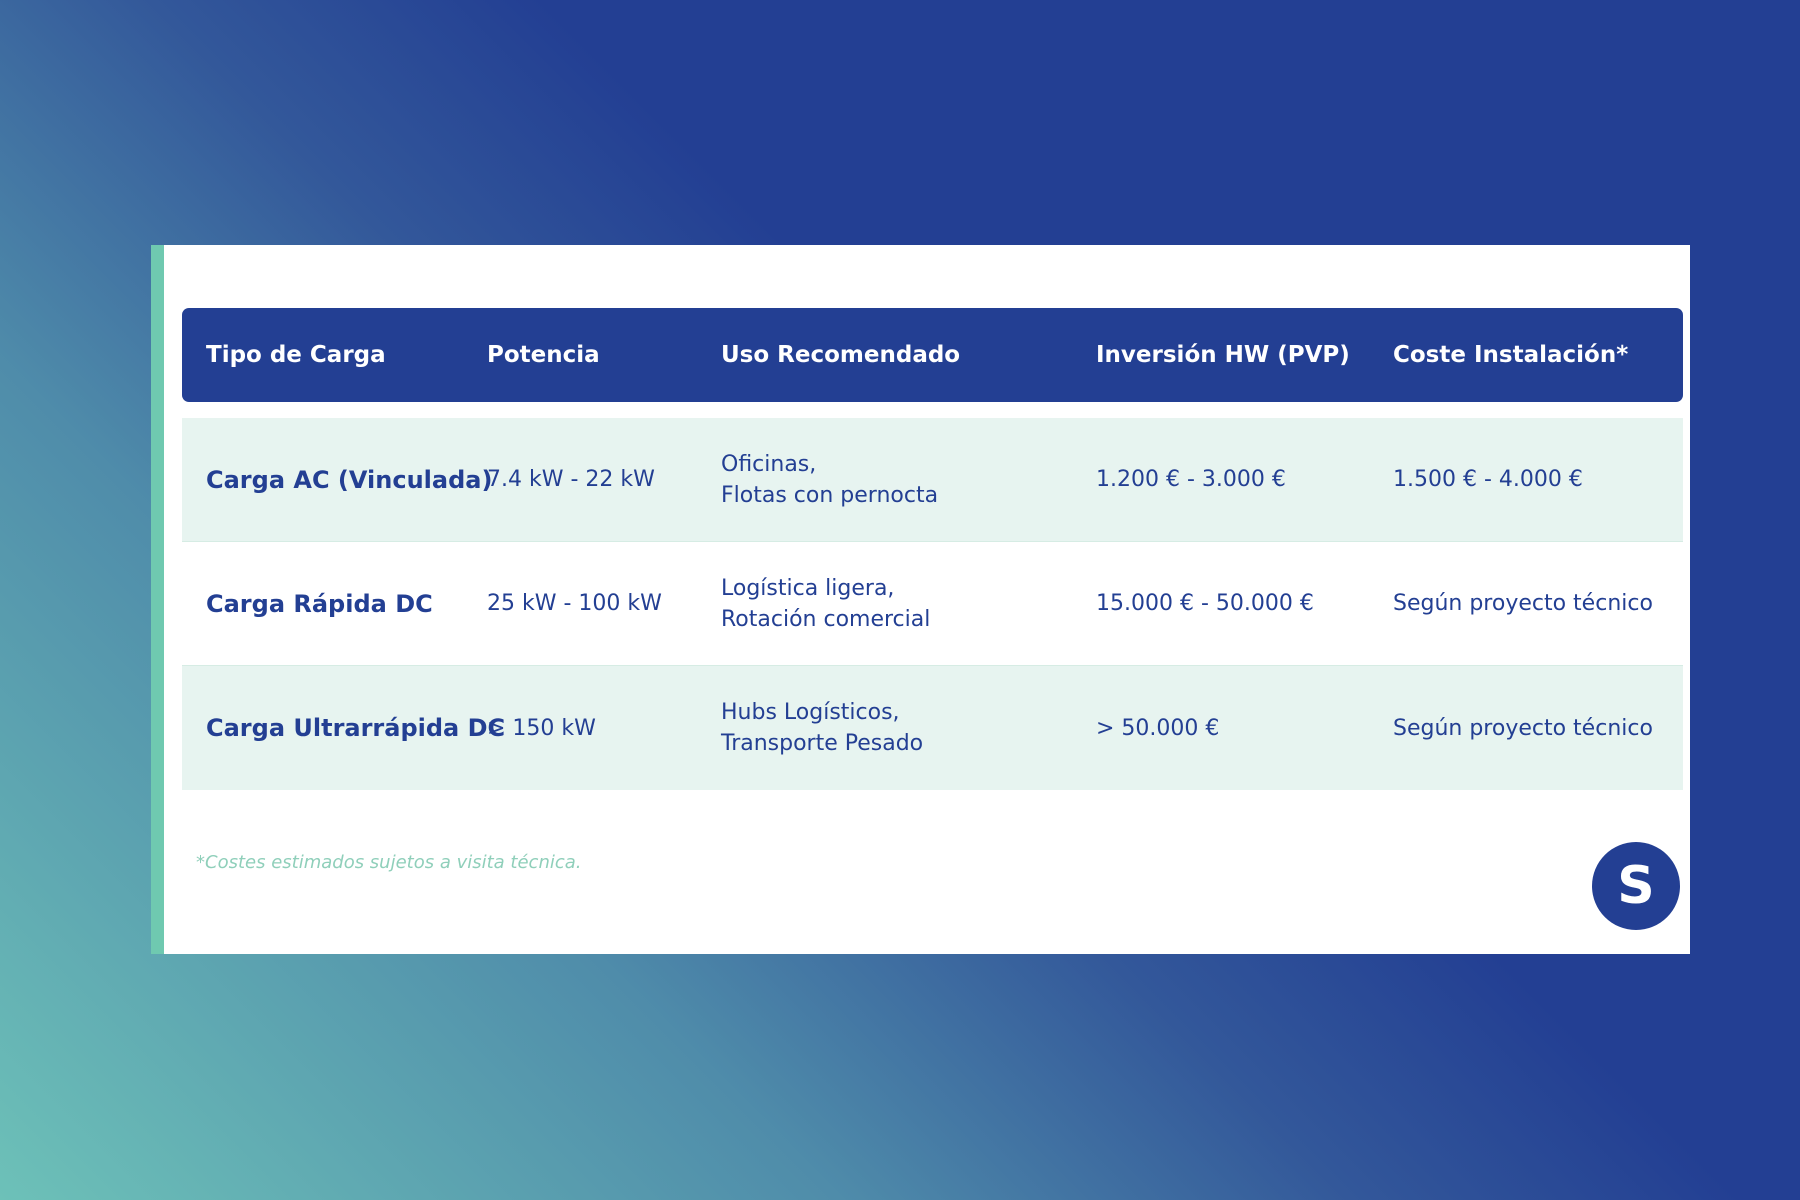 The height and width of the screenshot is (1200, 1800). What do you see at coordinates (826, 619) in the screenshot?
I see `cell-uso-line2: Rotación comercial` at bounding box center [826, 619].